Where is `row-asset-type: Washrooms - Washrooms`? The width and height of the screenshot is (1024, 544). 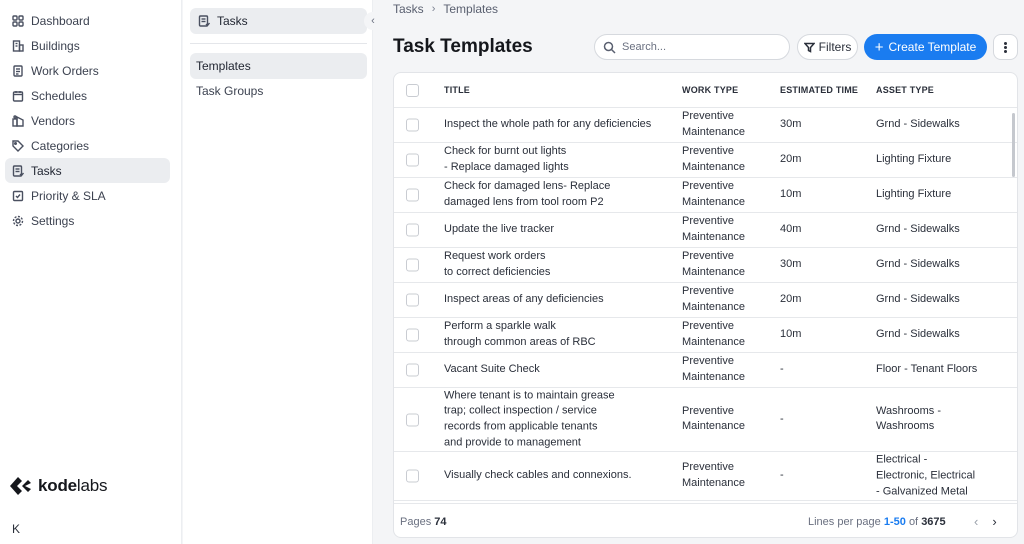
row-asset-type: Washrooms - Washrooms is located at coordinates (908, 418).